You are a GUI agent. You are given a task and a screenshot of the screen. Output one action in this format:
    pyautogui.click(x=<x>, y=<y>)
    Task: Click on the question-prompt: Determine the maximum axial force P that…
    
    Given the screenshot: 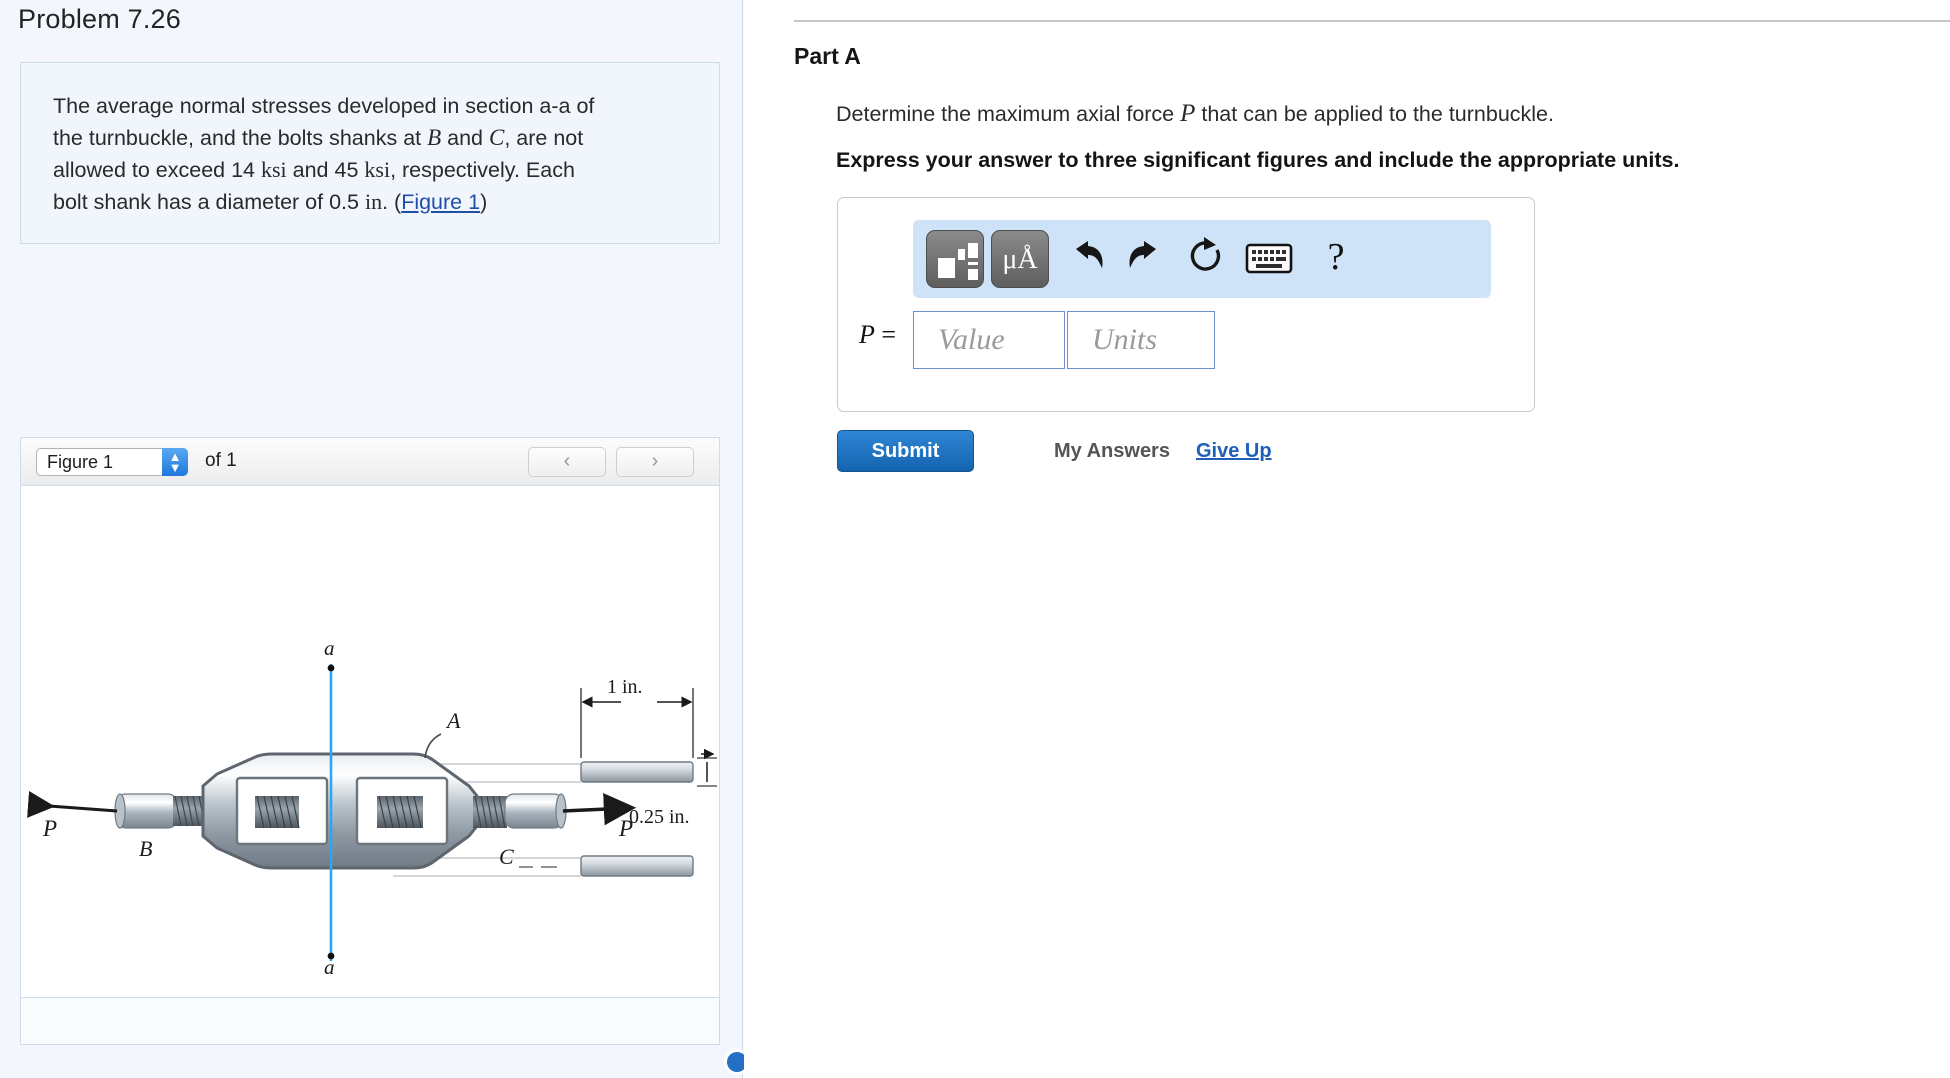 What is the action you would take?
    pyautogui.click(x=1195, y=114)
    